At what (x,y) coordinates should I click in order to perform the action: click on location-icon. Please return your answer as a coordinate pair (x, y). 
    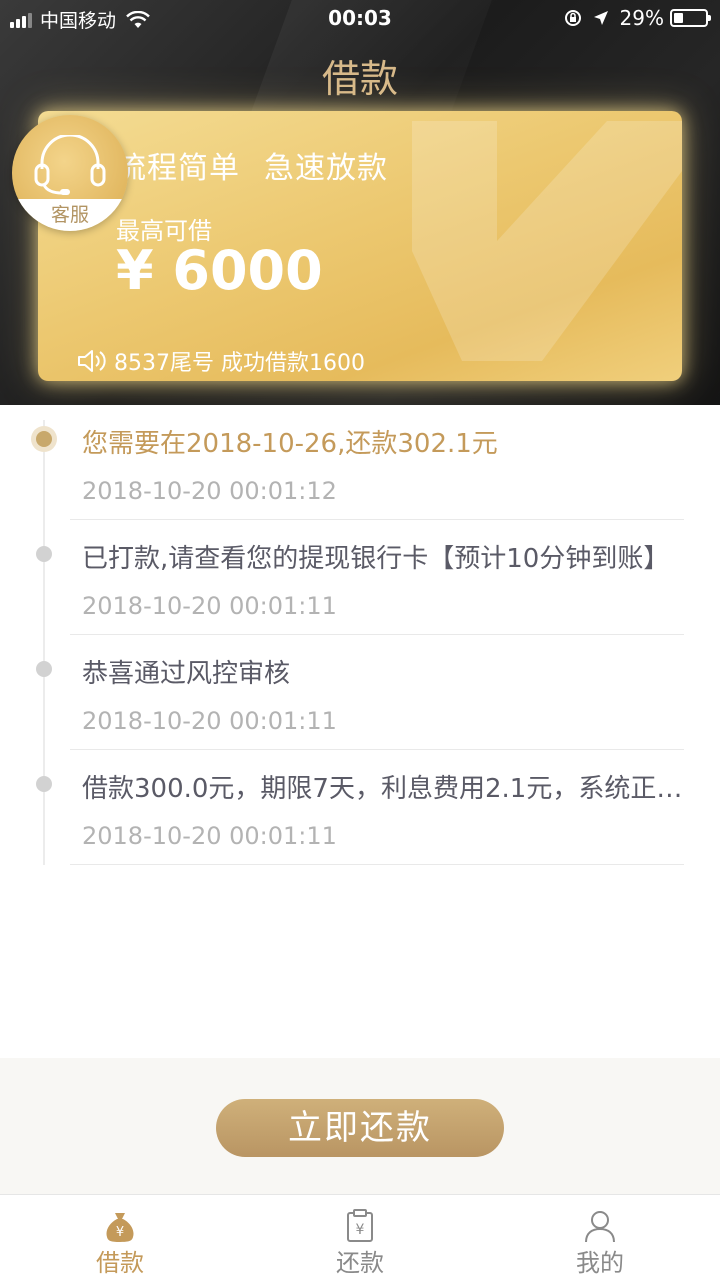
    Looking at the image, I should click on (600, 18).